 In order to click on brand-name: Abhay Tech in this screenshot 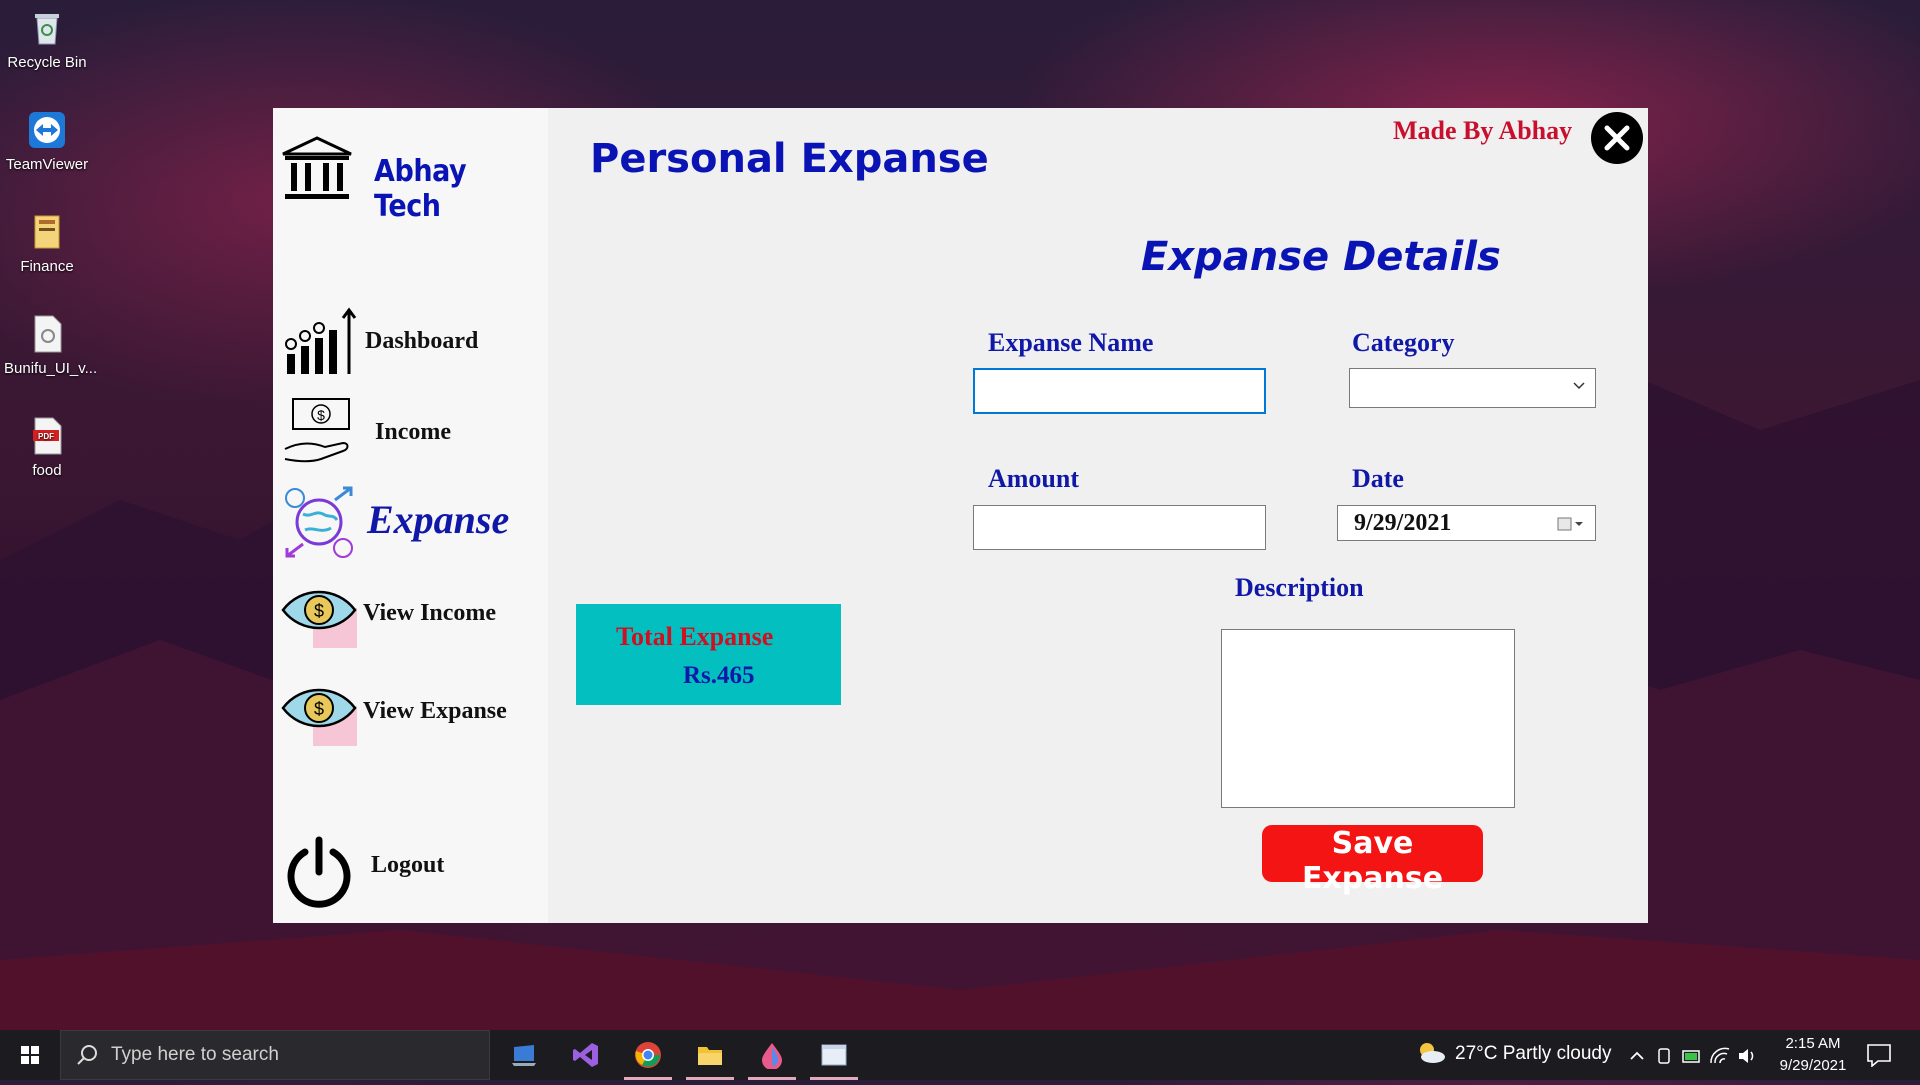, I will do `click(420, 189)`.